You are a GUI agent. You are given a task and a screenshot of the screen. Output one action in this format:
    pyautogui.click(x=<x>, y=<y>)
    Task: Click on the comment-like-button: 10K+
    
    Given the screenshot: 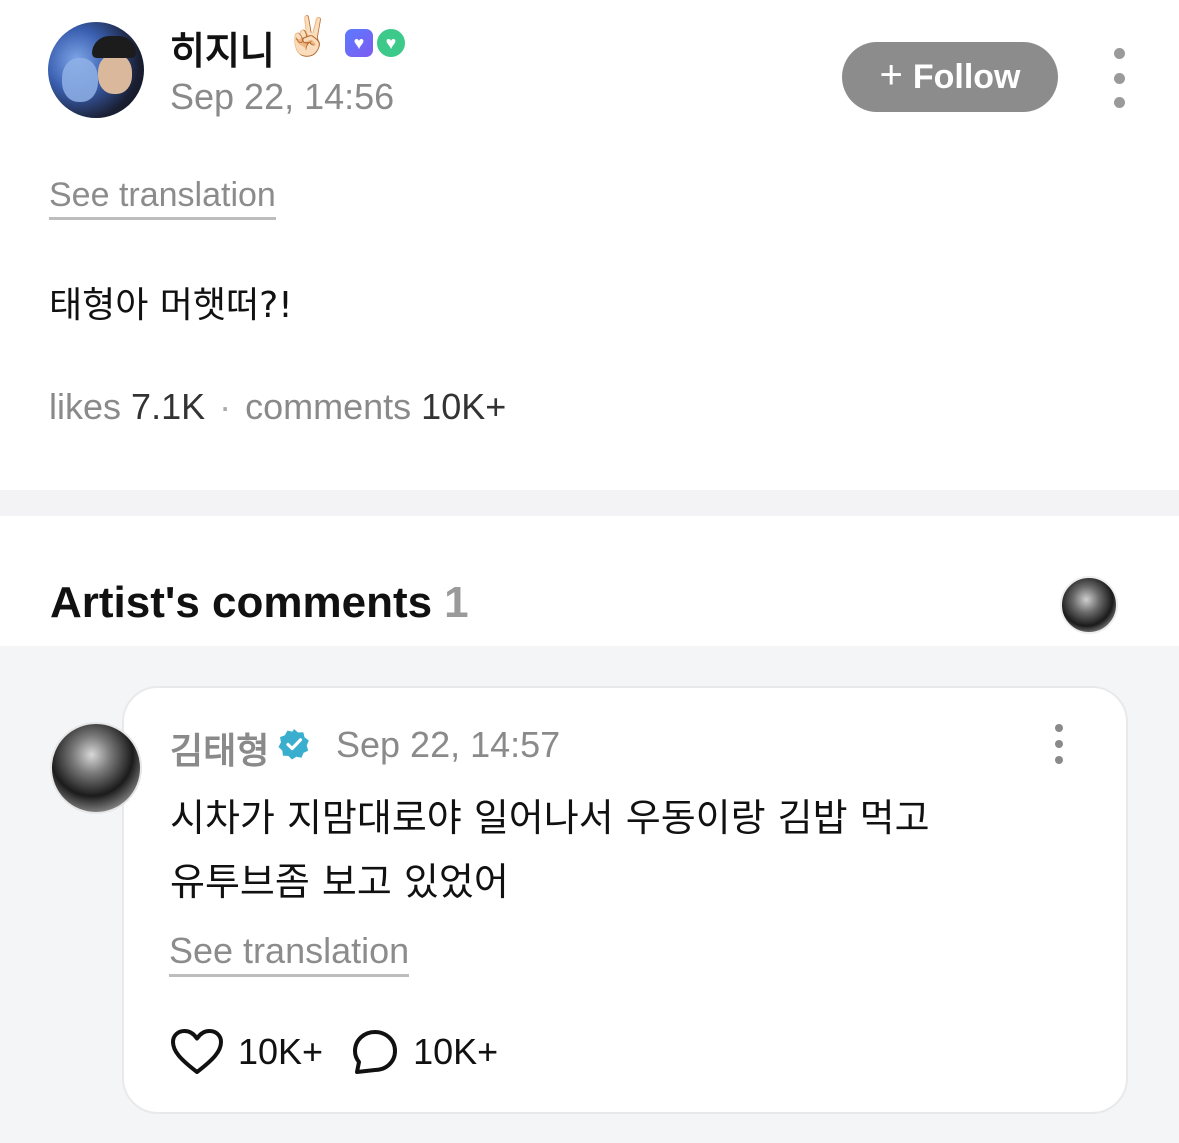 What is the action you would take?
    pyautogui.click(x=246, y=1052)
    